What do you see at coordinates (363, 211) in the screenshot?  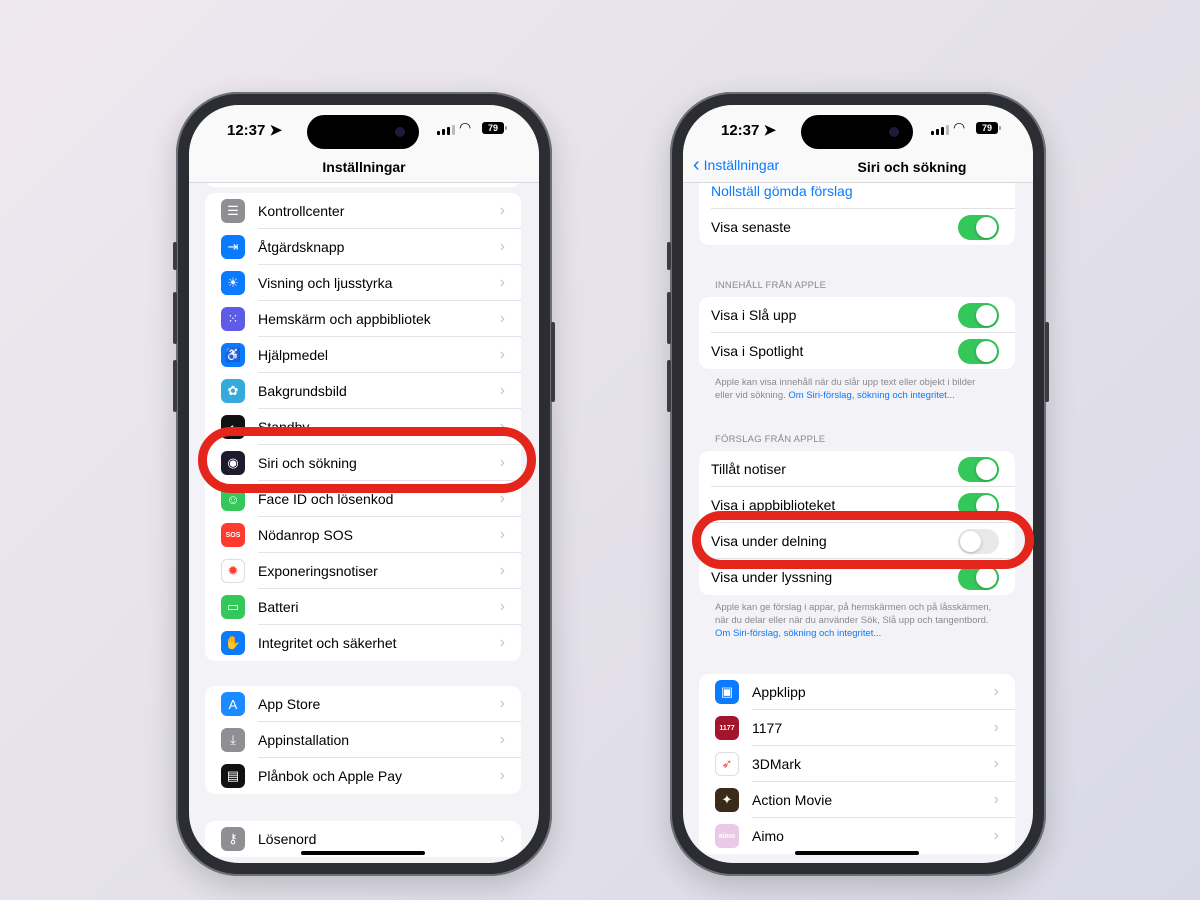 I see `settings-row-kontrollcenter: ☰ Kontrollcenter ›` at bounding box center [363, 211].